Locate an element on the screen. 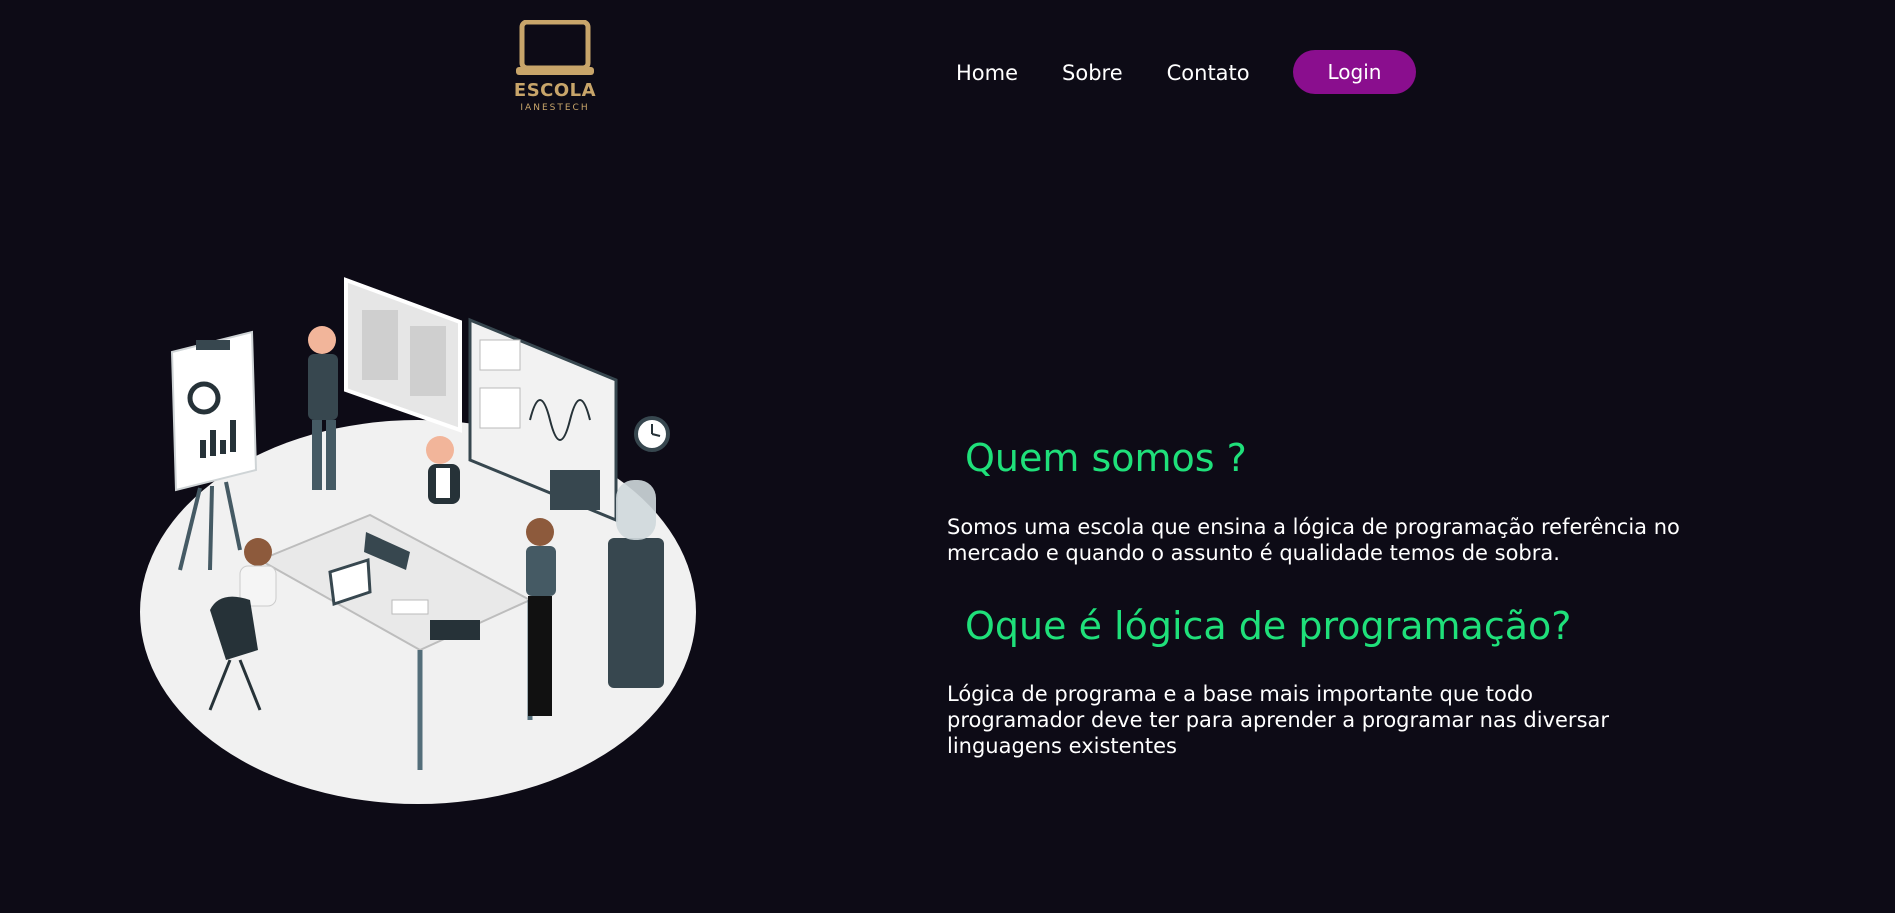 Image resolution: width=1895 pixels, height=913 pixels. logo: ESCOLA IANESTECH is located at coordinates (555, 73).